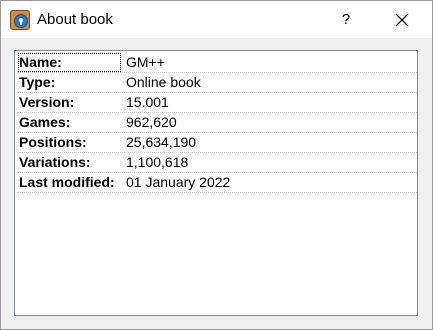  What do you see at coordinates (45, 122) in the screenshot?
I see `property-key: Games:` at bounding box center [45, 122].